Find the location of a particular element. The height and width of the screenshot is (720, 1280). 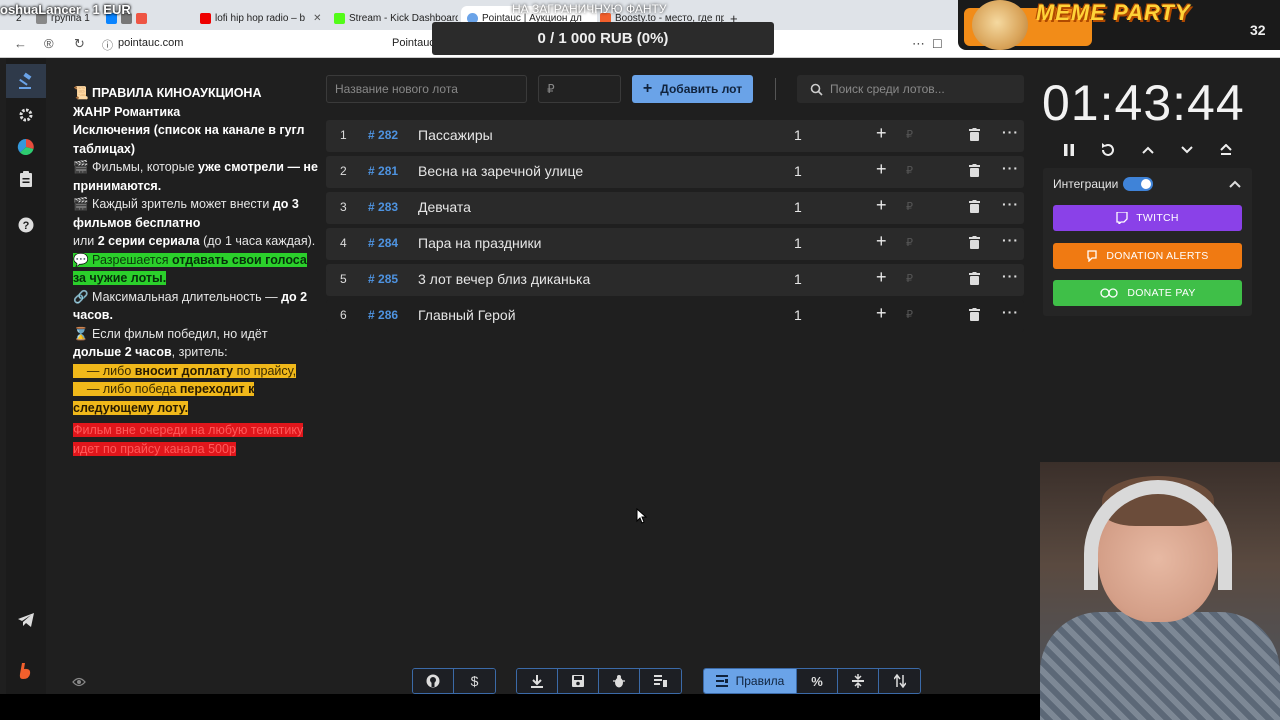

lot-name: Весна на заречной улице is located at coordinates (500, 171).